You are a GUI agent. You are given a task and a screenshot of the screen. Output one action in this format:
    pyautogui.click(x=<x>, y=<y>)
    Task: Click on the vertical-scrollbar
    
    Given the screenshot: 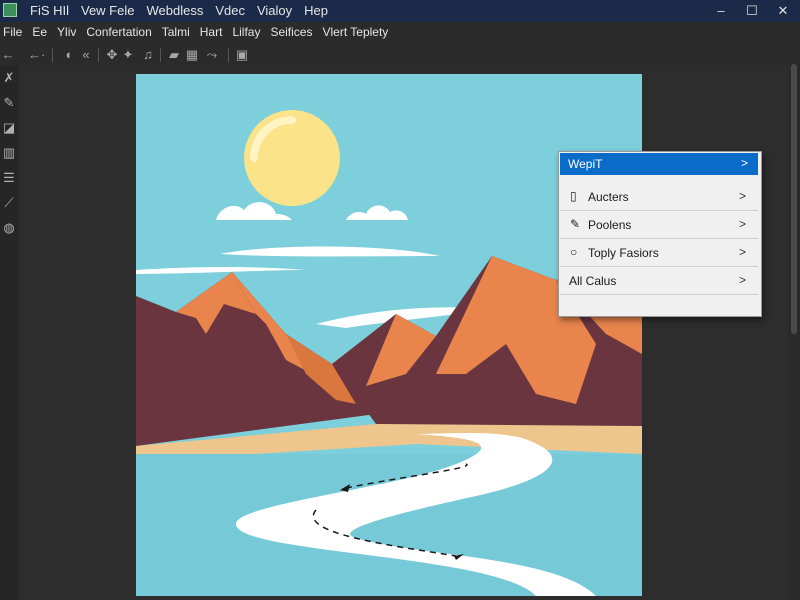 What is the action you would take?
    pyautogui.click(x=794, y=322)
    